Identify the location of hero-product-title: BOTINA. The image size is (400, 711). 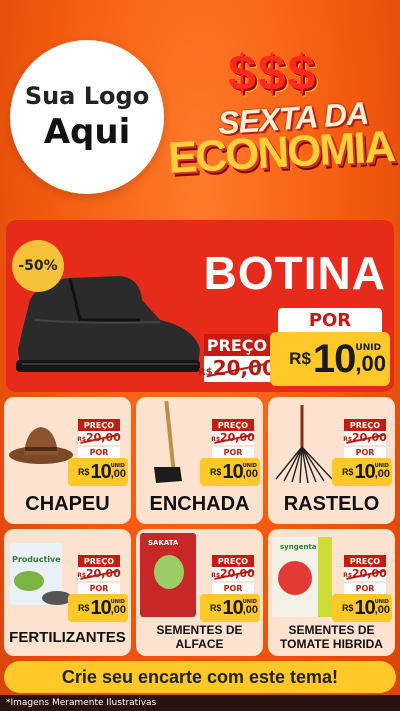
(294, 273).